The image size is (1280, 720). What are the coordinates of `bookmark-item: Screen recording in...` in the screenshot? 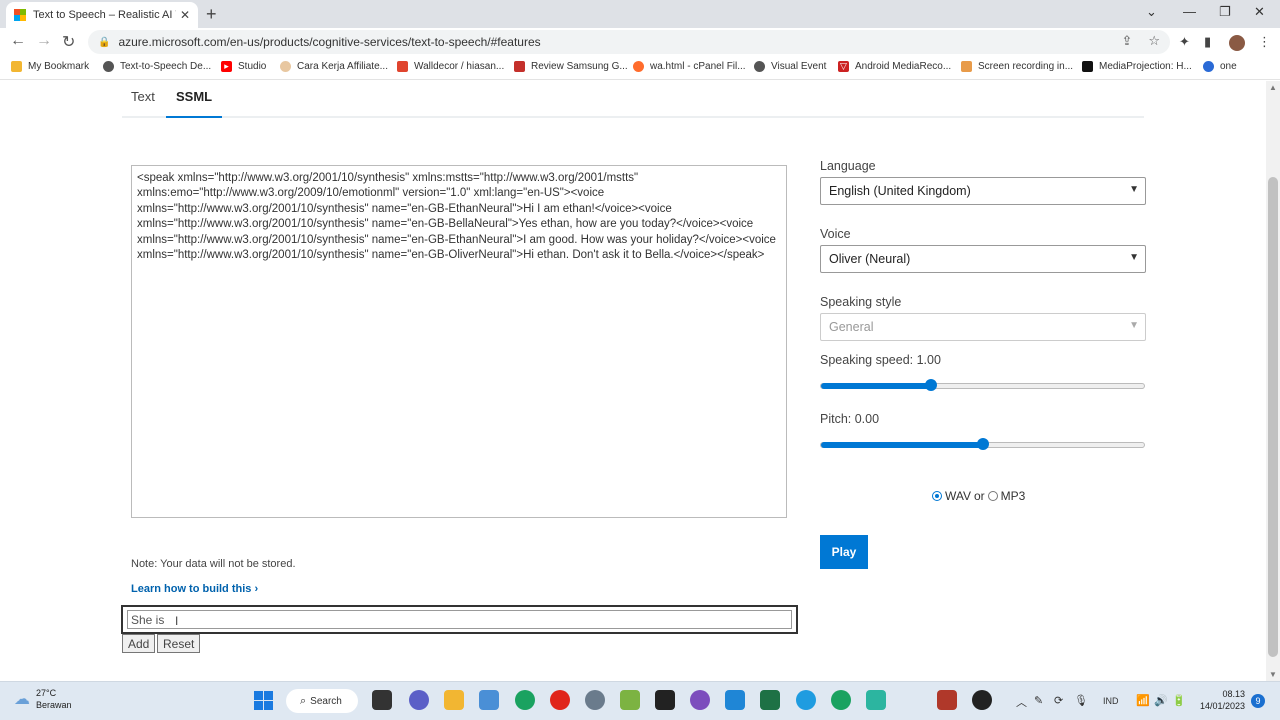 It's located at (1017, 66).